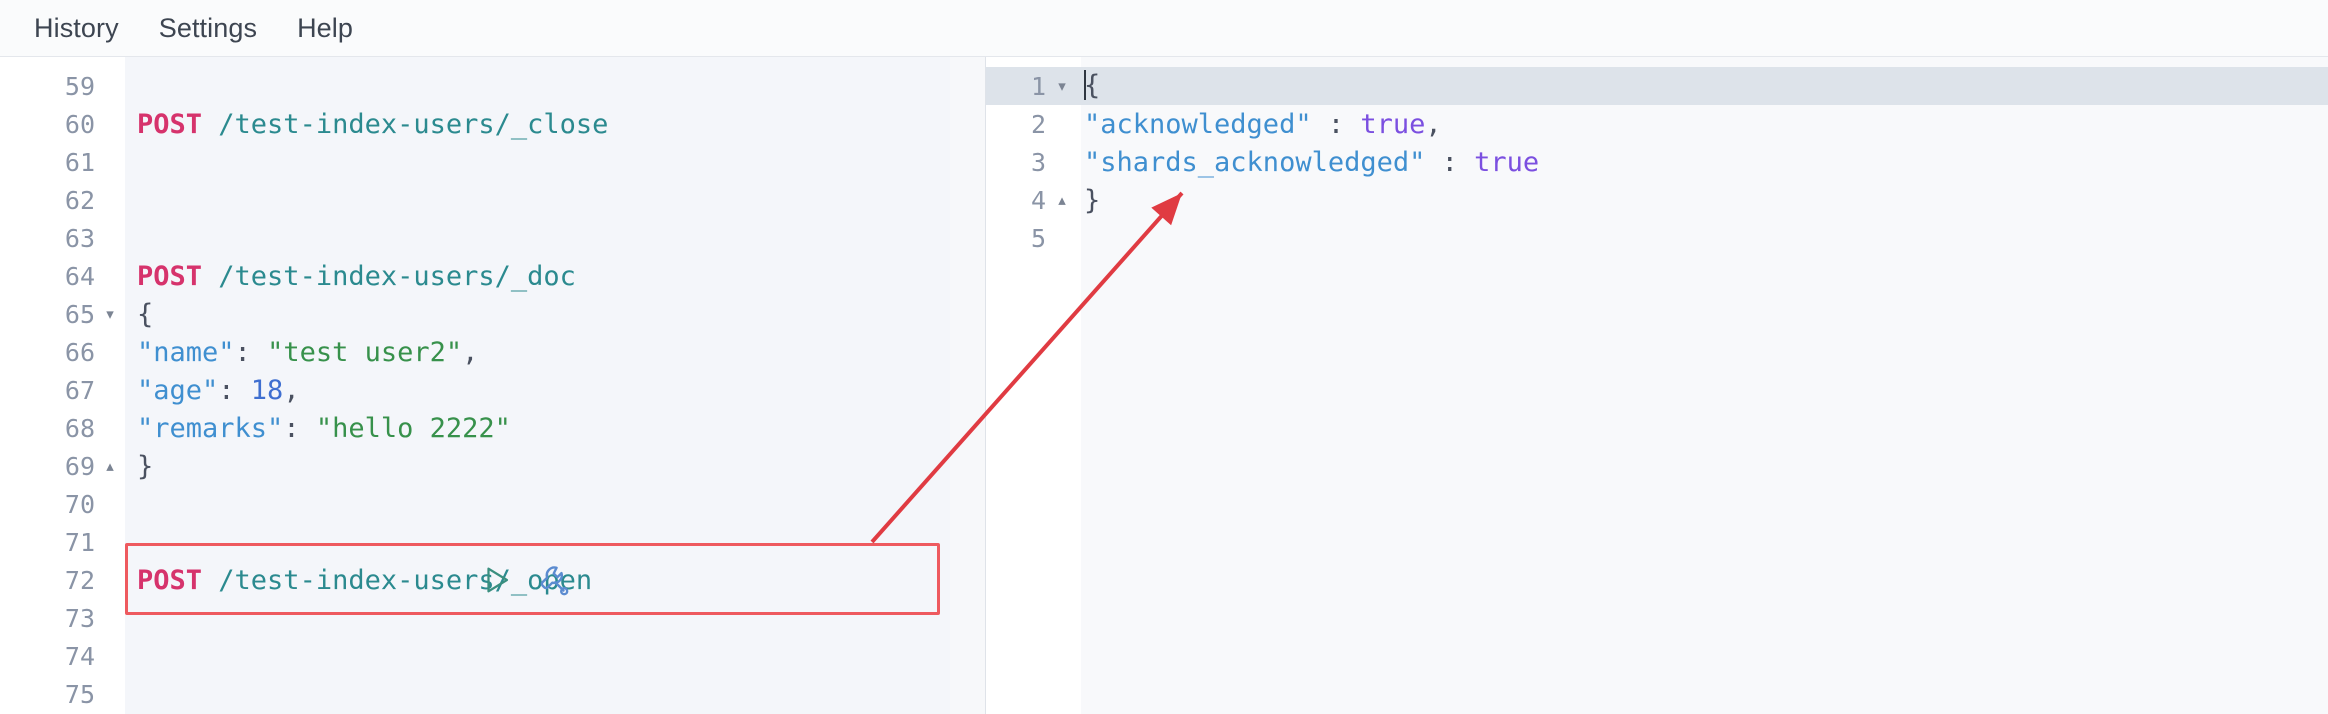 The image size is (2328, 714). What do you see at coordinates (413, 428) in the screenshot?
I see `json-string-value: "hello 2222"` at bounding box center [413, 428].